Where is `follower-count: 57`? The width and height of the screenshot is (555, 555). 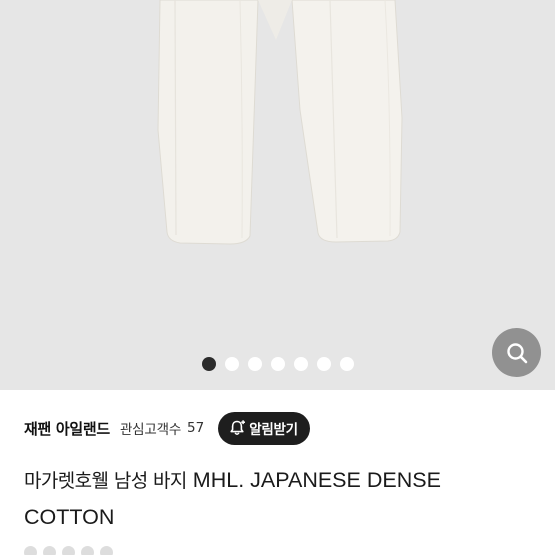 follower-count: 57 is located at coordinates (196, 428).